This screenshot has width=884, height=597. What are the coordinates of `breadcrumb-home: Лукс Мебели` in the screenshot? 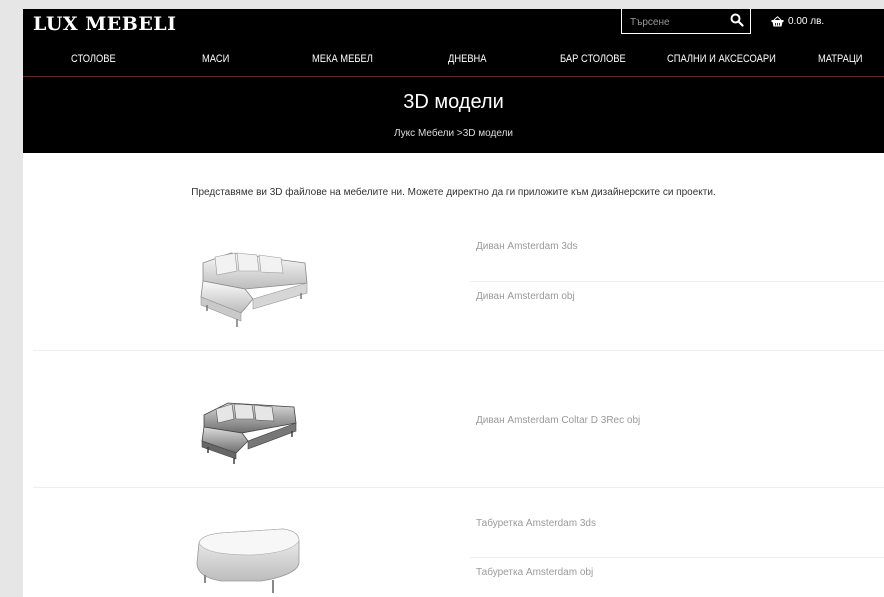 It's located at (424, 133).